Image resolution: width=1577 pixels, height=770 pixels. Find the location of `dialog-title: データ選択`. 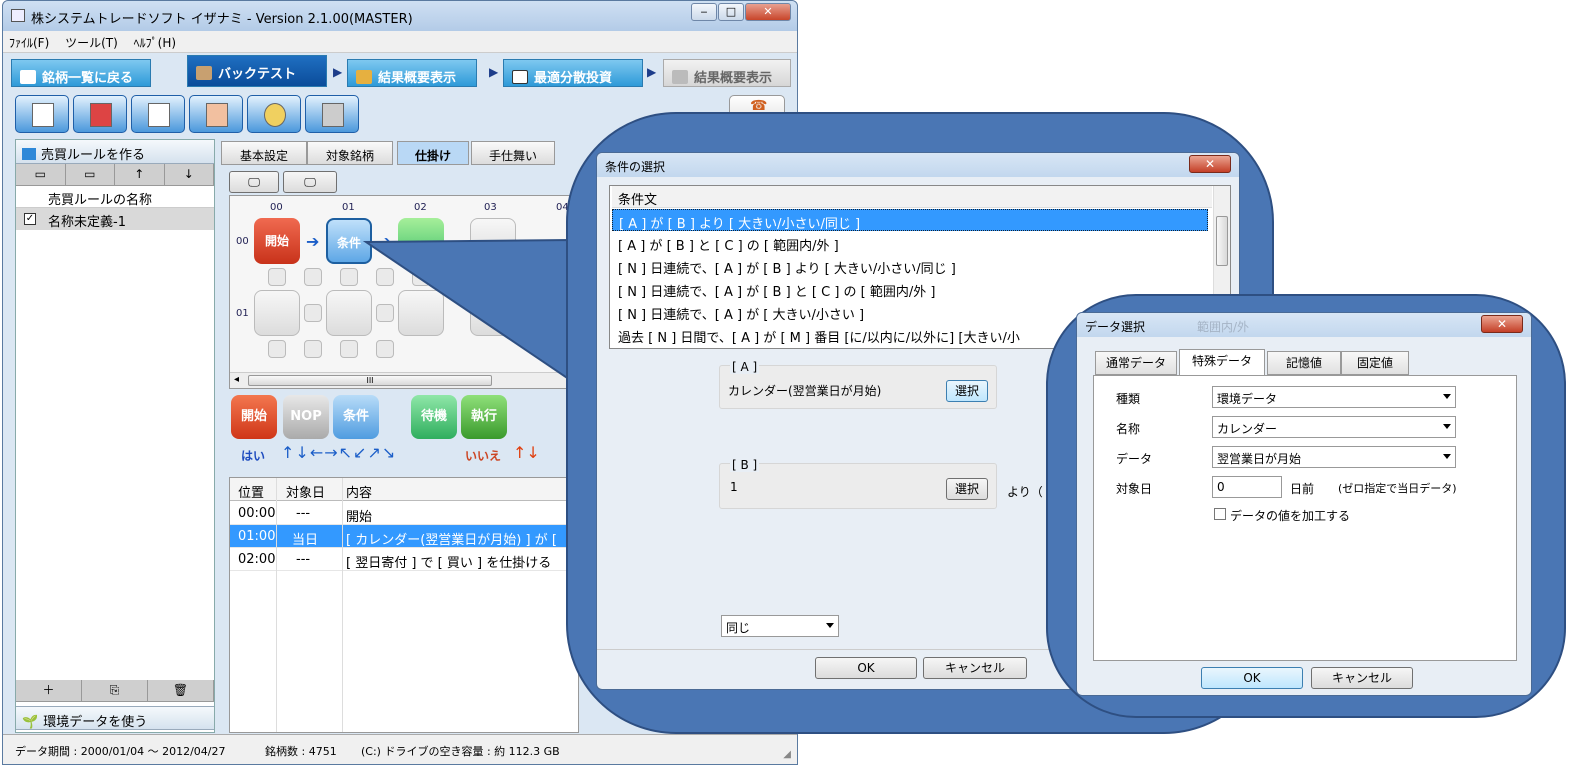

dialog-title: データ選択 is located at coordinates (1115, 327).